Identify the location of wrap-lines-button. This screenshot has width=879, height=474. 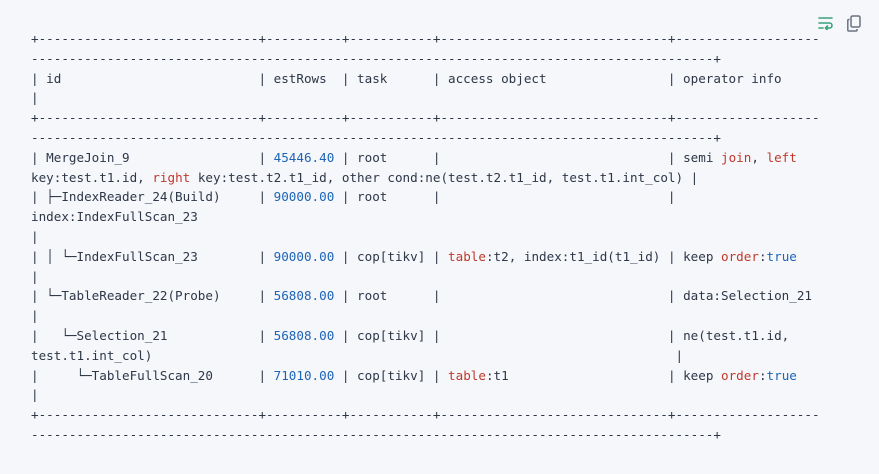
(826, 23).